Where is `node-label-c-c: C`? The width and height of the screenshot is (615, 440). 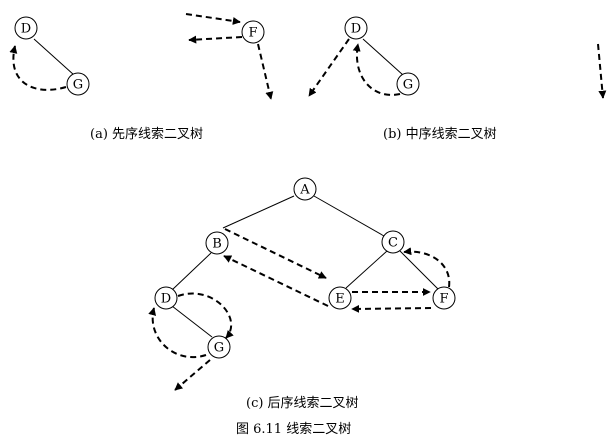
node-label-c-c: C is located at coordinates (393, 243).